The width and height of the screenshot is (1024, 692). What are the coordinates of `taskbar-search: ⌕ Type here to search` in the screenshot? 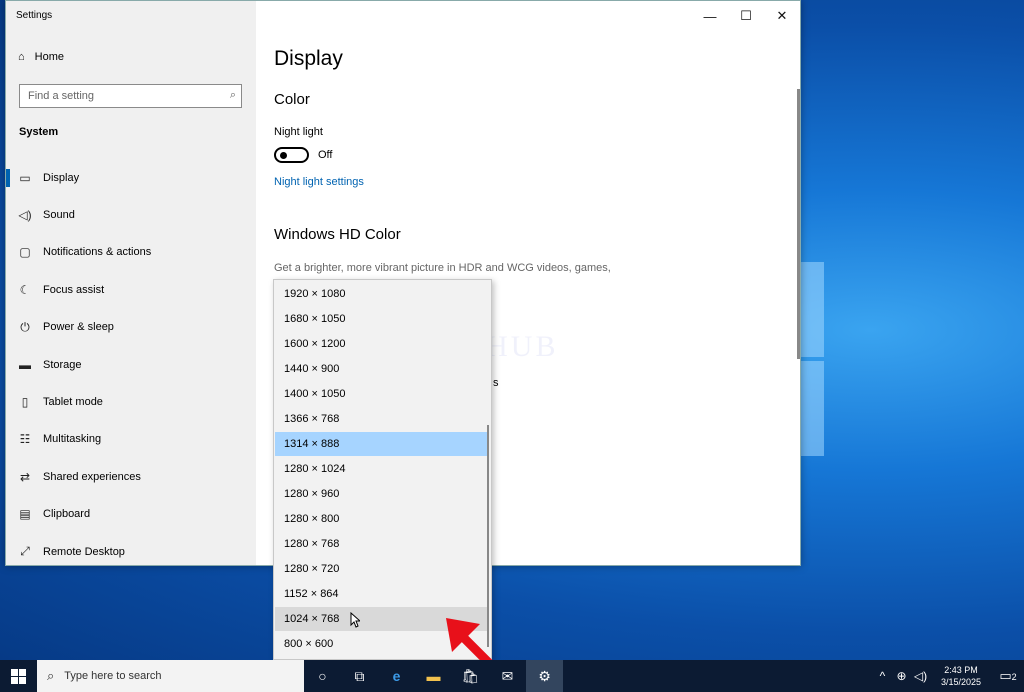 It's located at (170, 676).